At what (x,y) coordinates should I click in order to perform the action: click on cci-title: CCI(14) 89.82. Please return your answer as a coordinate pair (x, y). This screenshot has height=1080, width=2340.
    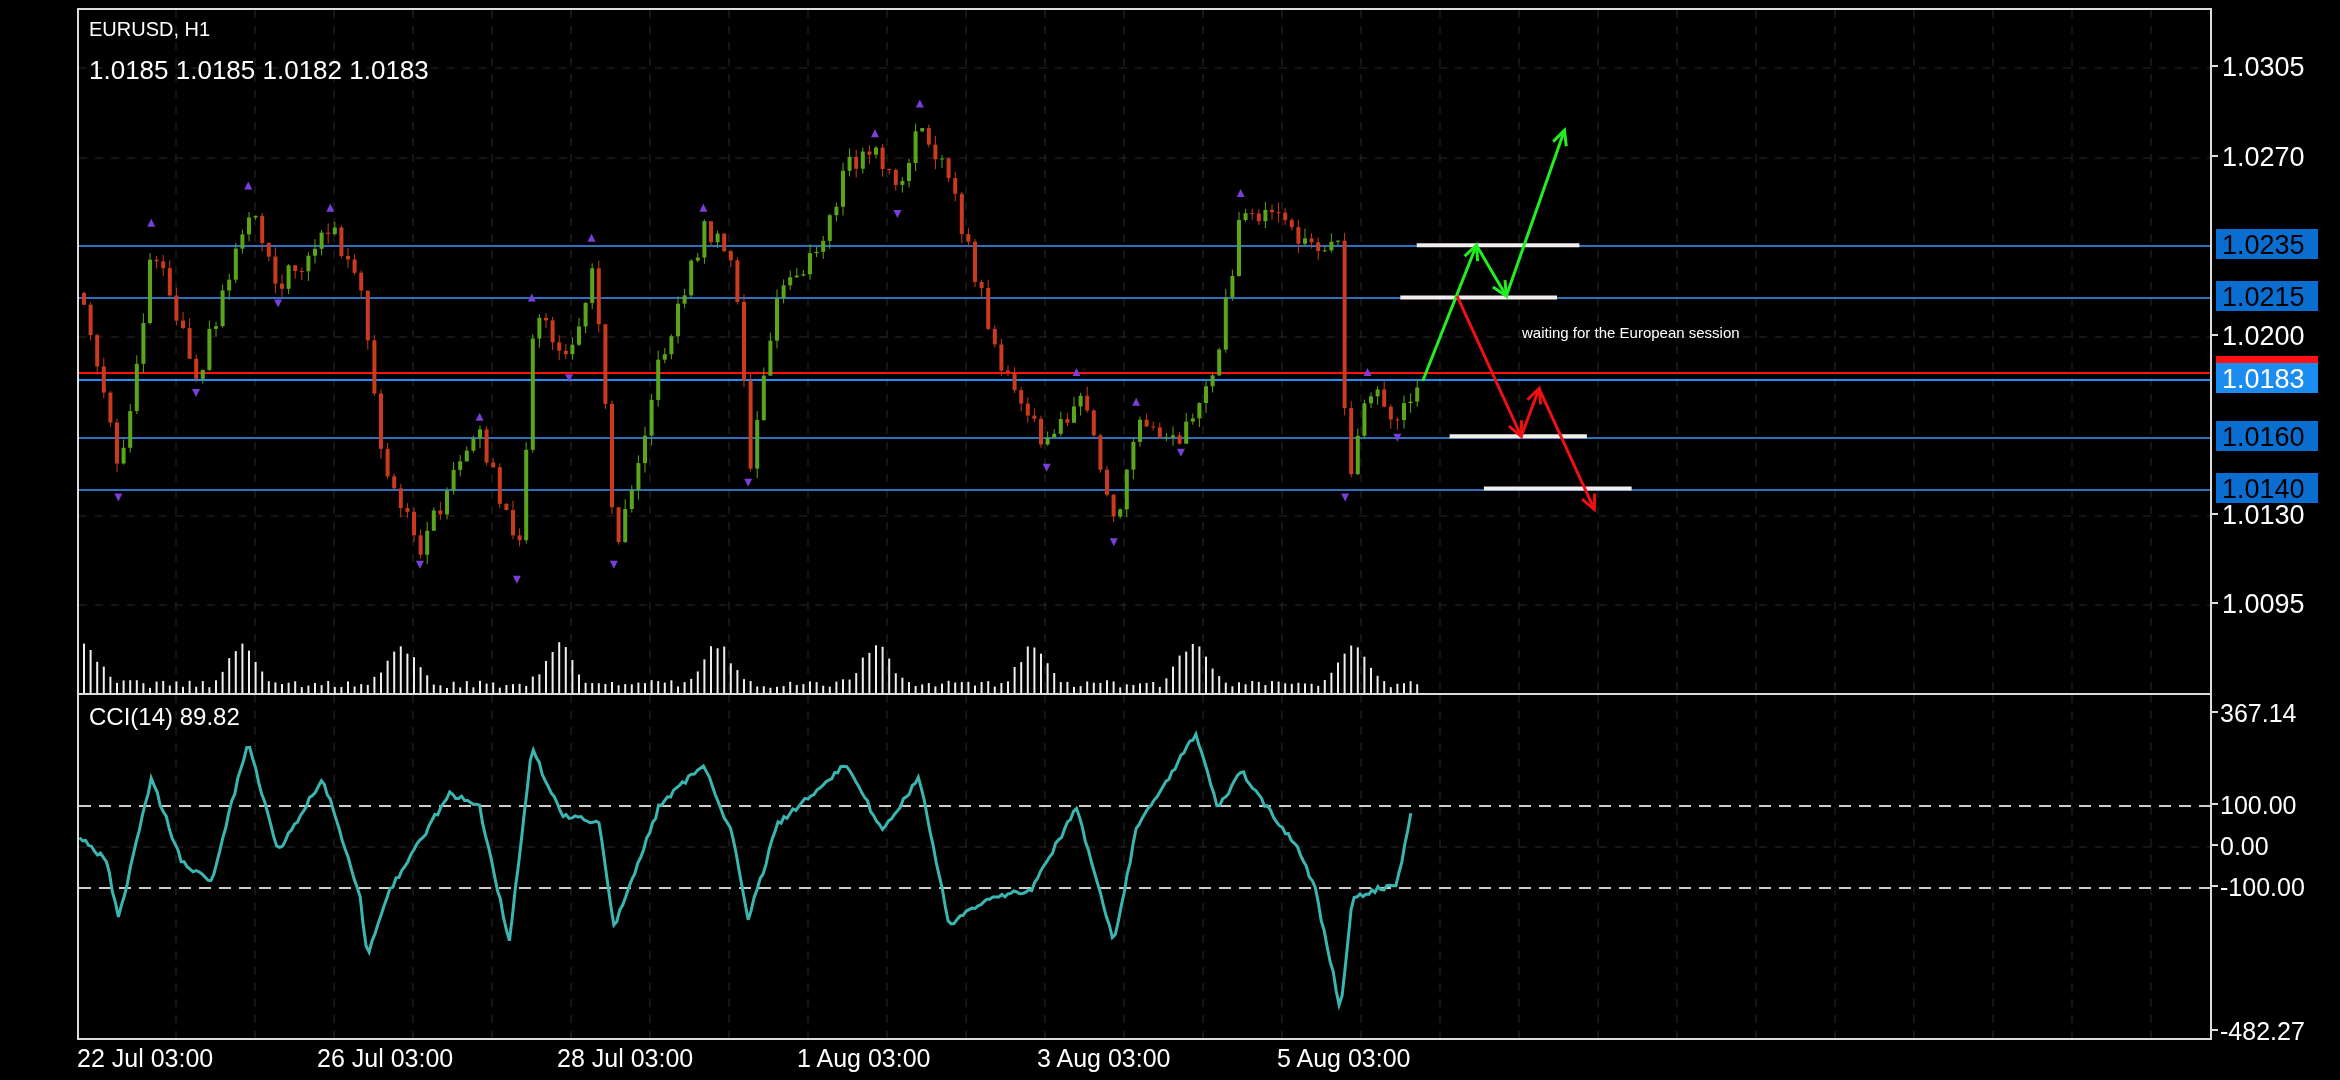
    Looking at the image, I should click on (164, 717).